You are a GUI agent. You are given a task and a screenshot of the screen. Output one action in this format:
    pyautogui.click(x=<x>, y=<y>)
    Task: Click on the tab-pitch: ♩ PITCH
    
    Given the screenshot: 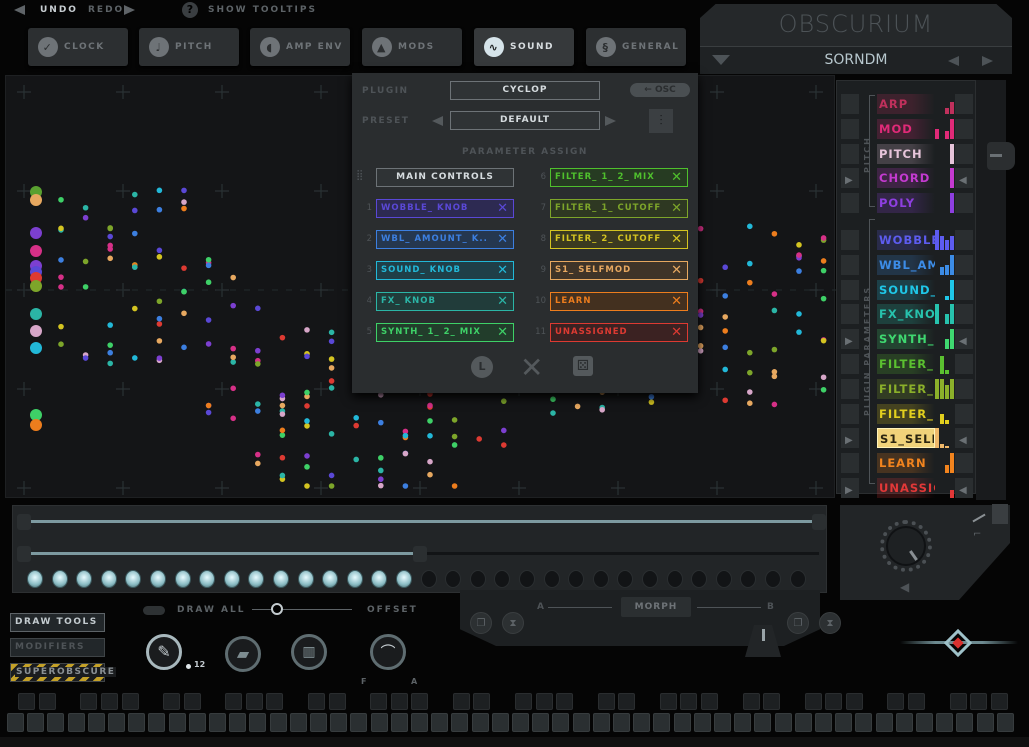 What is the action you would take?
    pyautogui.click(x=189, y=47)
    